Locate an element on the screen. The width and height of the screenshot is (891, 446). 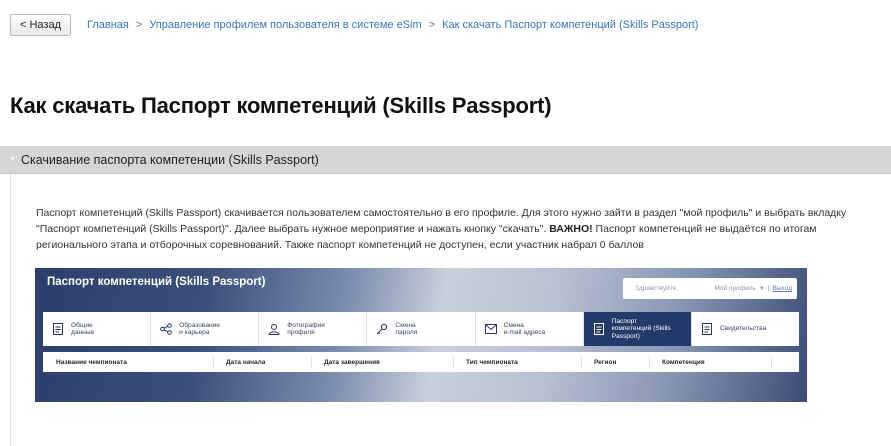
screenshot-title: Паспорт компетенций (Skills Passport) is located at coordinates (156, 282).